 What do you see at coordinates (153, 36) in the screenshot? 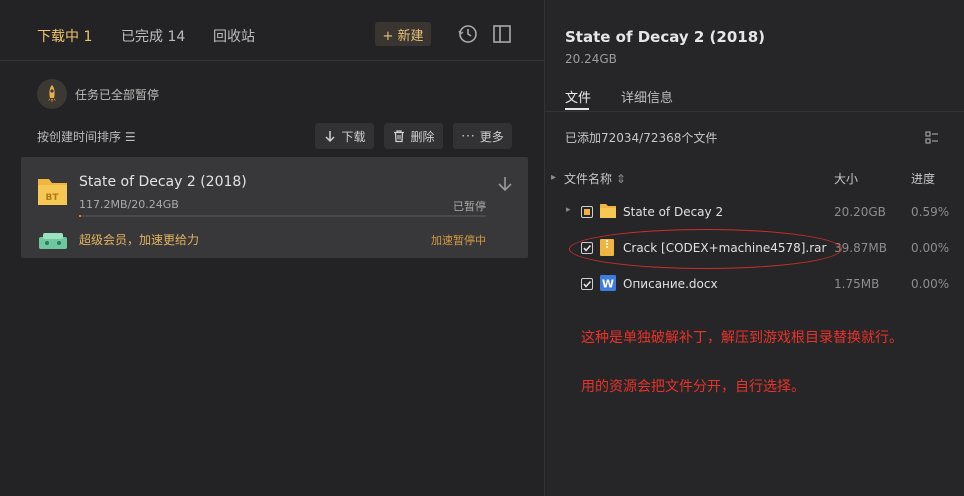
I see `tab-completed: 已完成 14` at bounding box center [153, 36].